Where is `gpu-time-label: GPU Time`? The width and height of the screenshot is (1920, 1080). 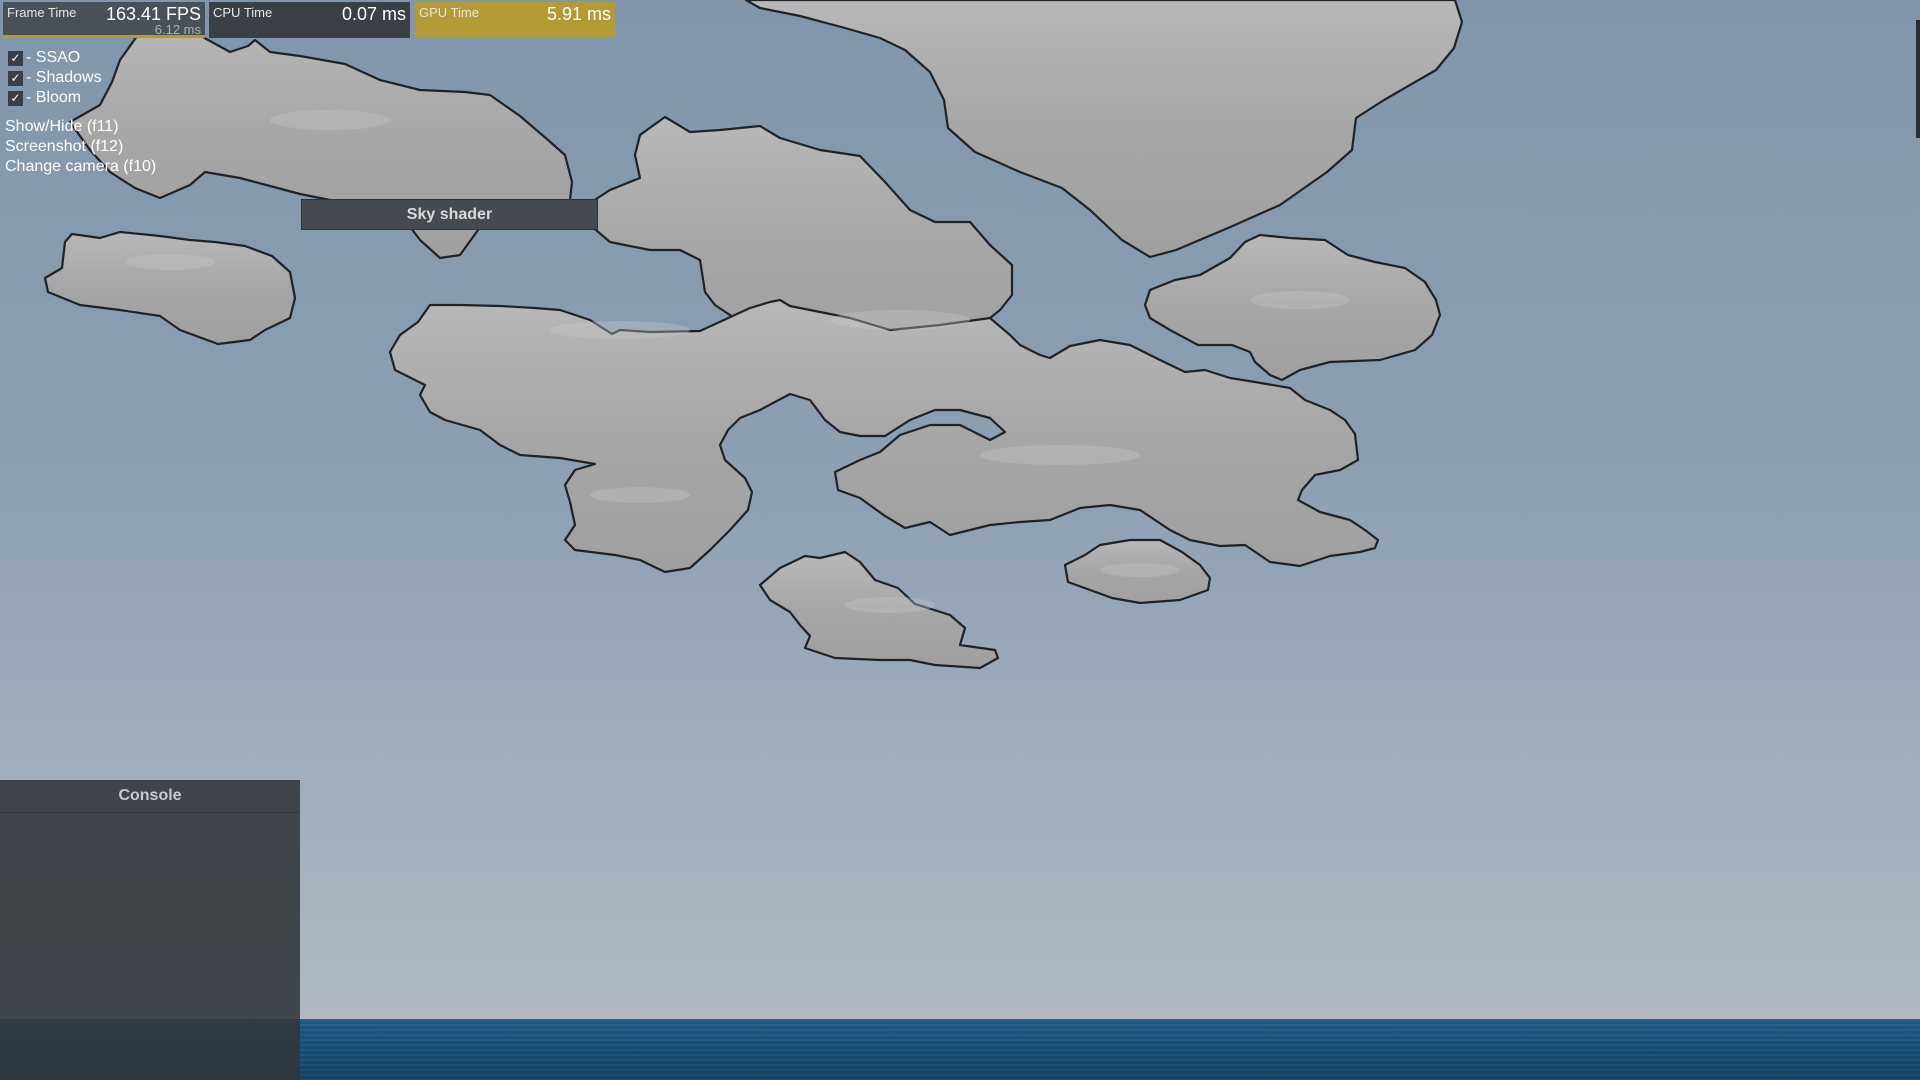
gpu-time-label: GPU Time is located at coordinates (449, 12).